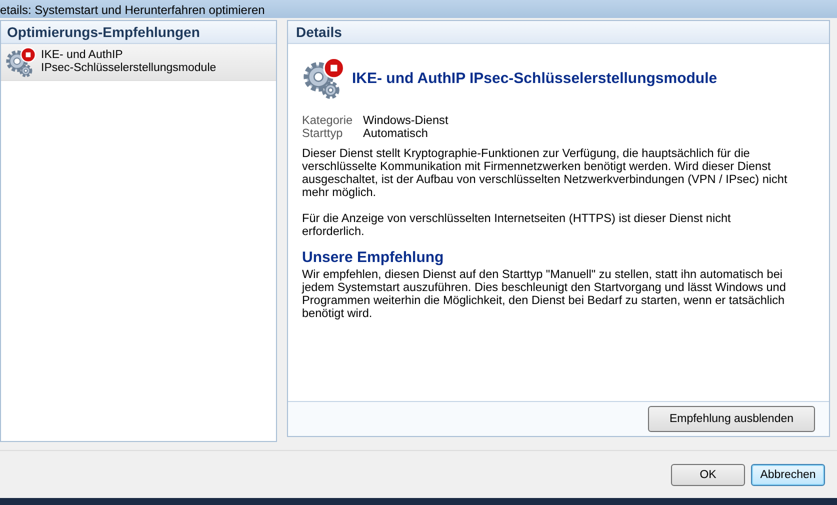 The height and width of the screenshot is (505, 837). Describe the element at coordinates (517, 225) in the screenshot. I see `description-text: Für die Anzeige von verschlüsselten Internetseiten (HTTPS) ist dieser Dienst nicht erforderlich.` at that location.